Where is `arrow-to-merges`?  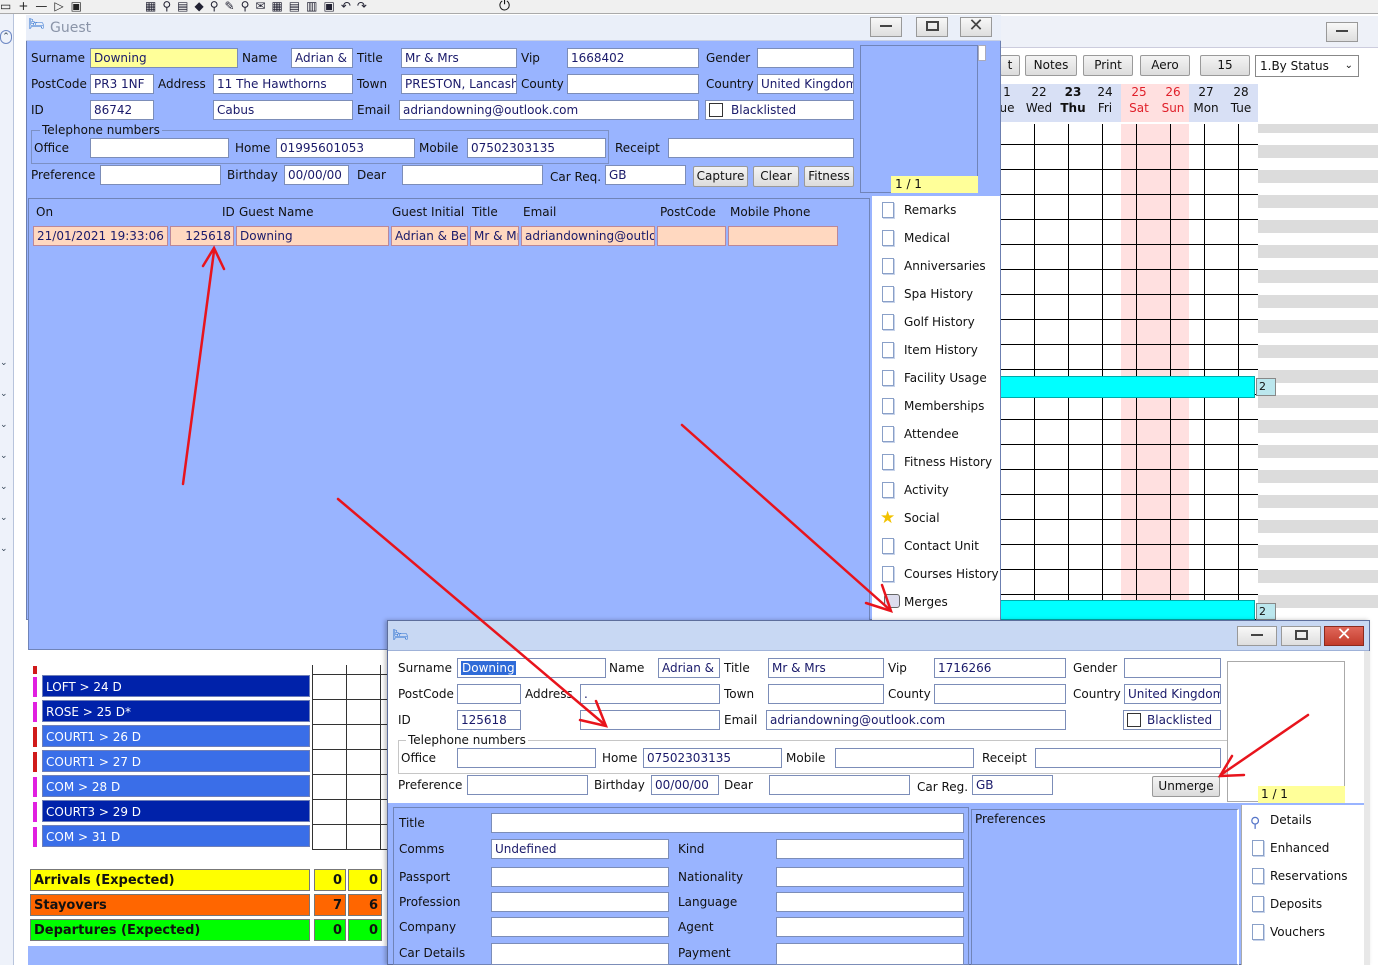
arrow-to-merges is located at coordinates (785, 517).